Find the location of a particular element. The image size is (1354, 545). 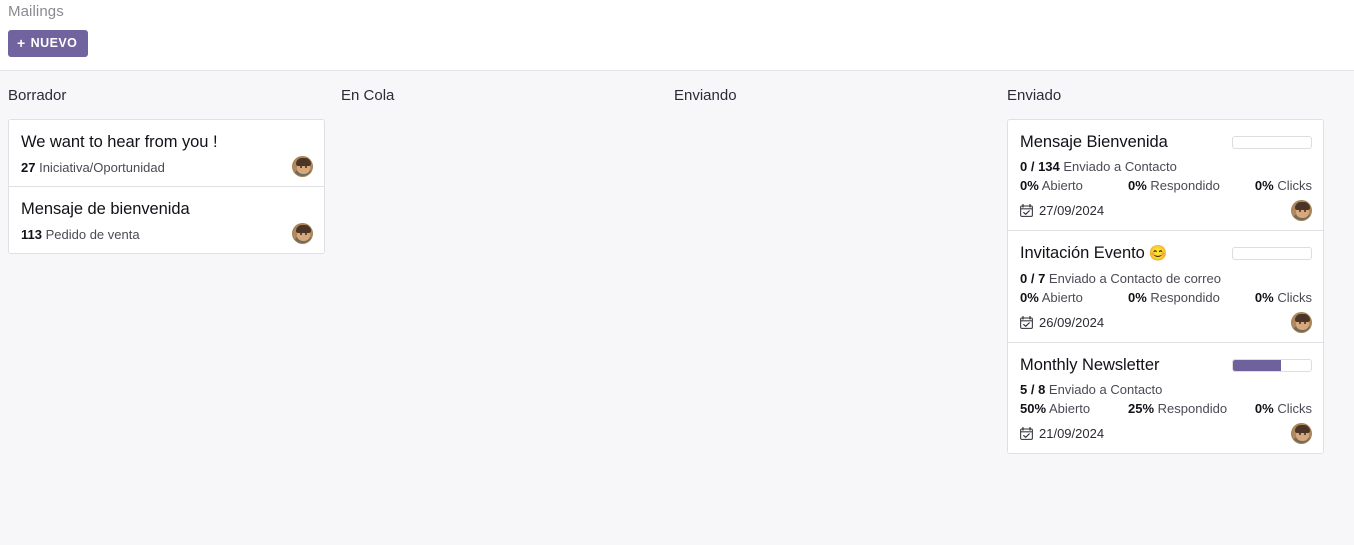

card-title-text: Monthly Newsletter is located at coordinates (1090, 365).